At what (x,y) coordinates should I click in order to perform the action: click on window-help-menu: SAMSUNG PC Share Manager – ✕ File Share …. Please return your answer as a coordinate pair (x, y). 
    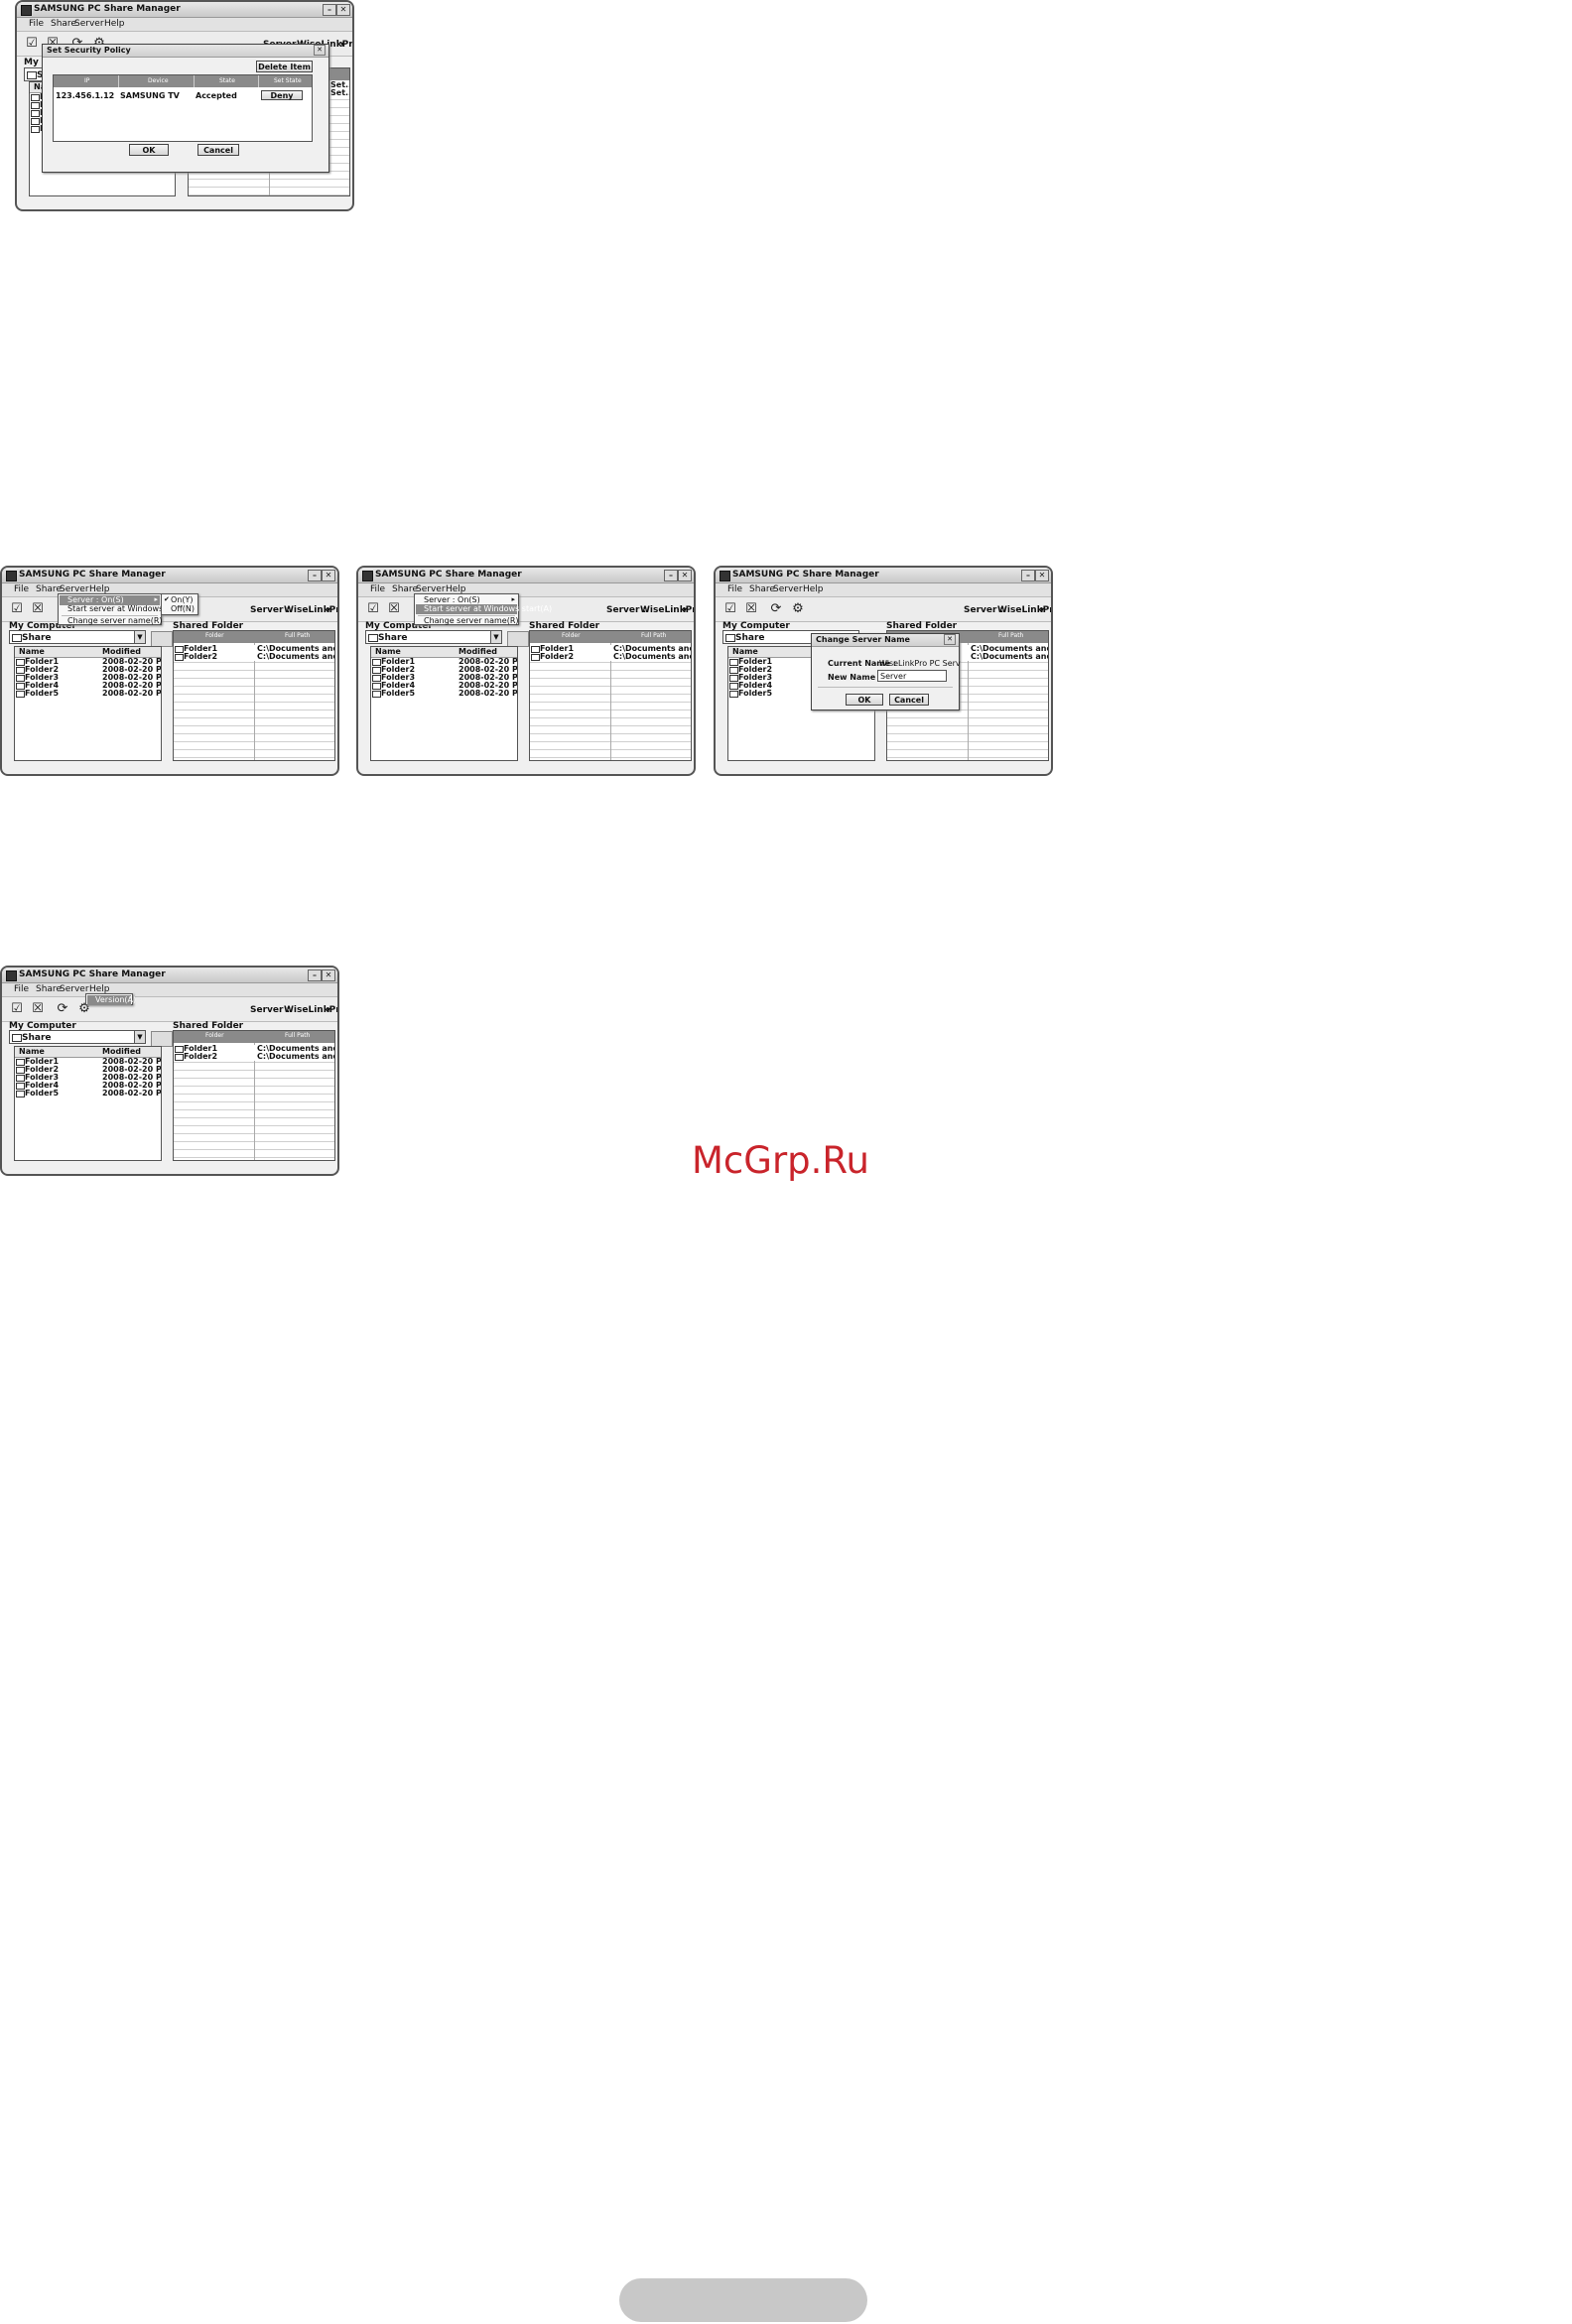
    Looking at the image, I should click on (169, 1071).